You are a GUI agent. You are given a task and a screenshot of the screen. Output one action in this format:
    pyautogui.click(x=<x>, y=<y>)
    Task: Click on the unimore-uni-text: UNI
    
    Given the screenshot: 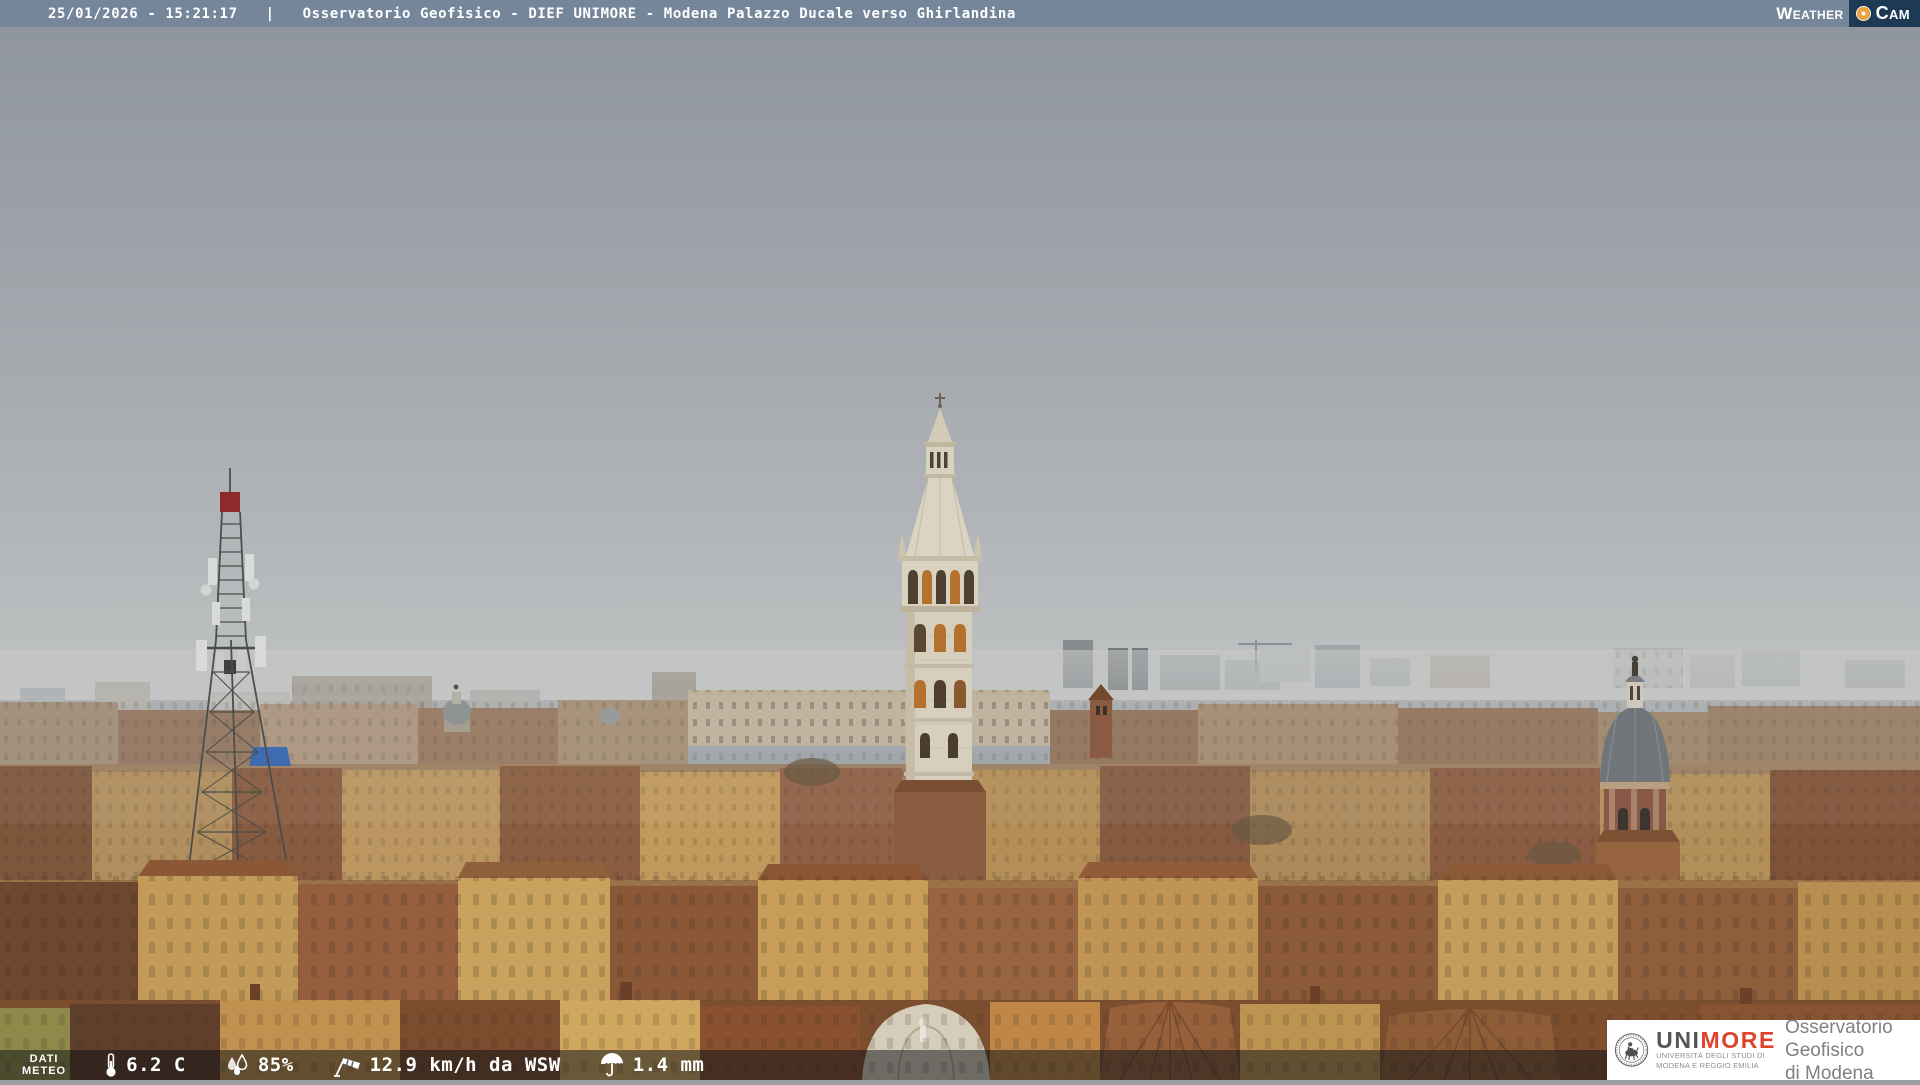 What is the action you would take?
    pyautogui.click(x=1678, y=1040)
    